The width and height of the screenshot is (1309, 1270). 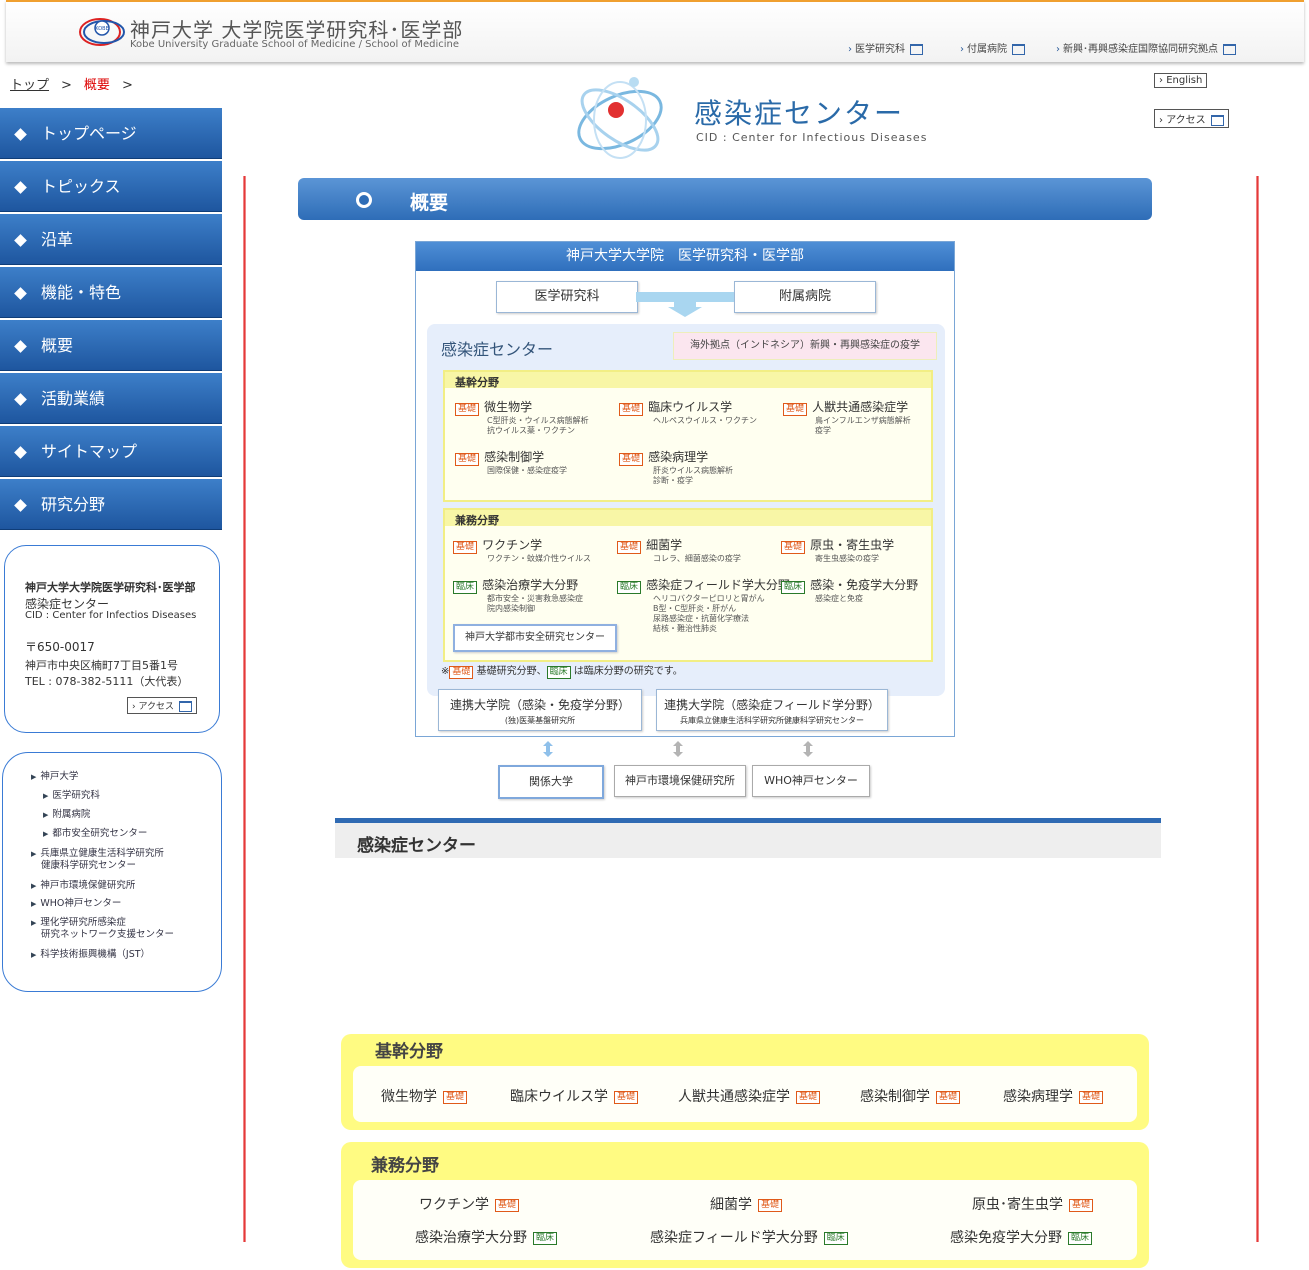 What do you see at coordinates (535, 598) in the screenshot?
I see `field-desc: 都市安全・災害救急感染症` at bounding box center [535, 598].